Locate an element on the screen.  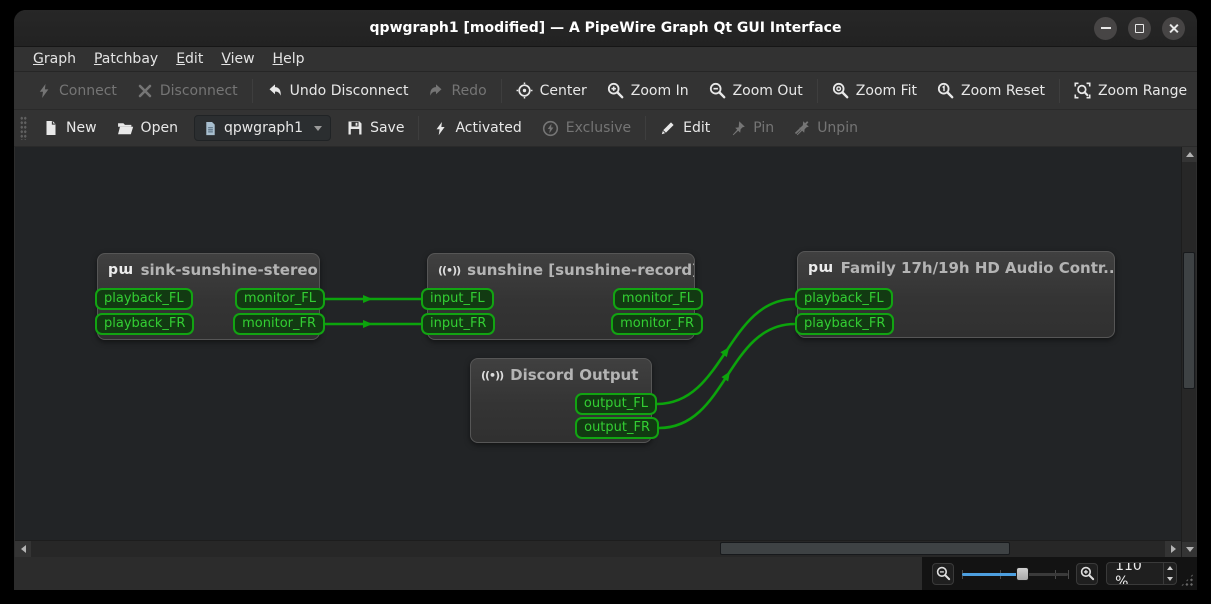
patchbay-select: qpwgraph1 is located at coordinates (262, 128).